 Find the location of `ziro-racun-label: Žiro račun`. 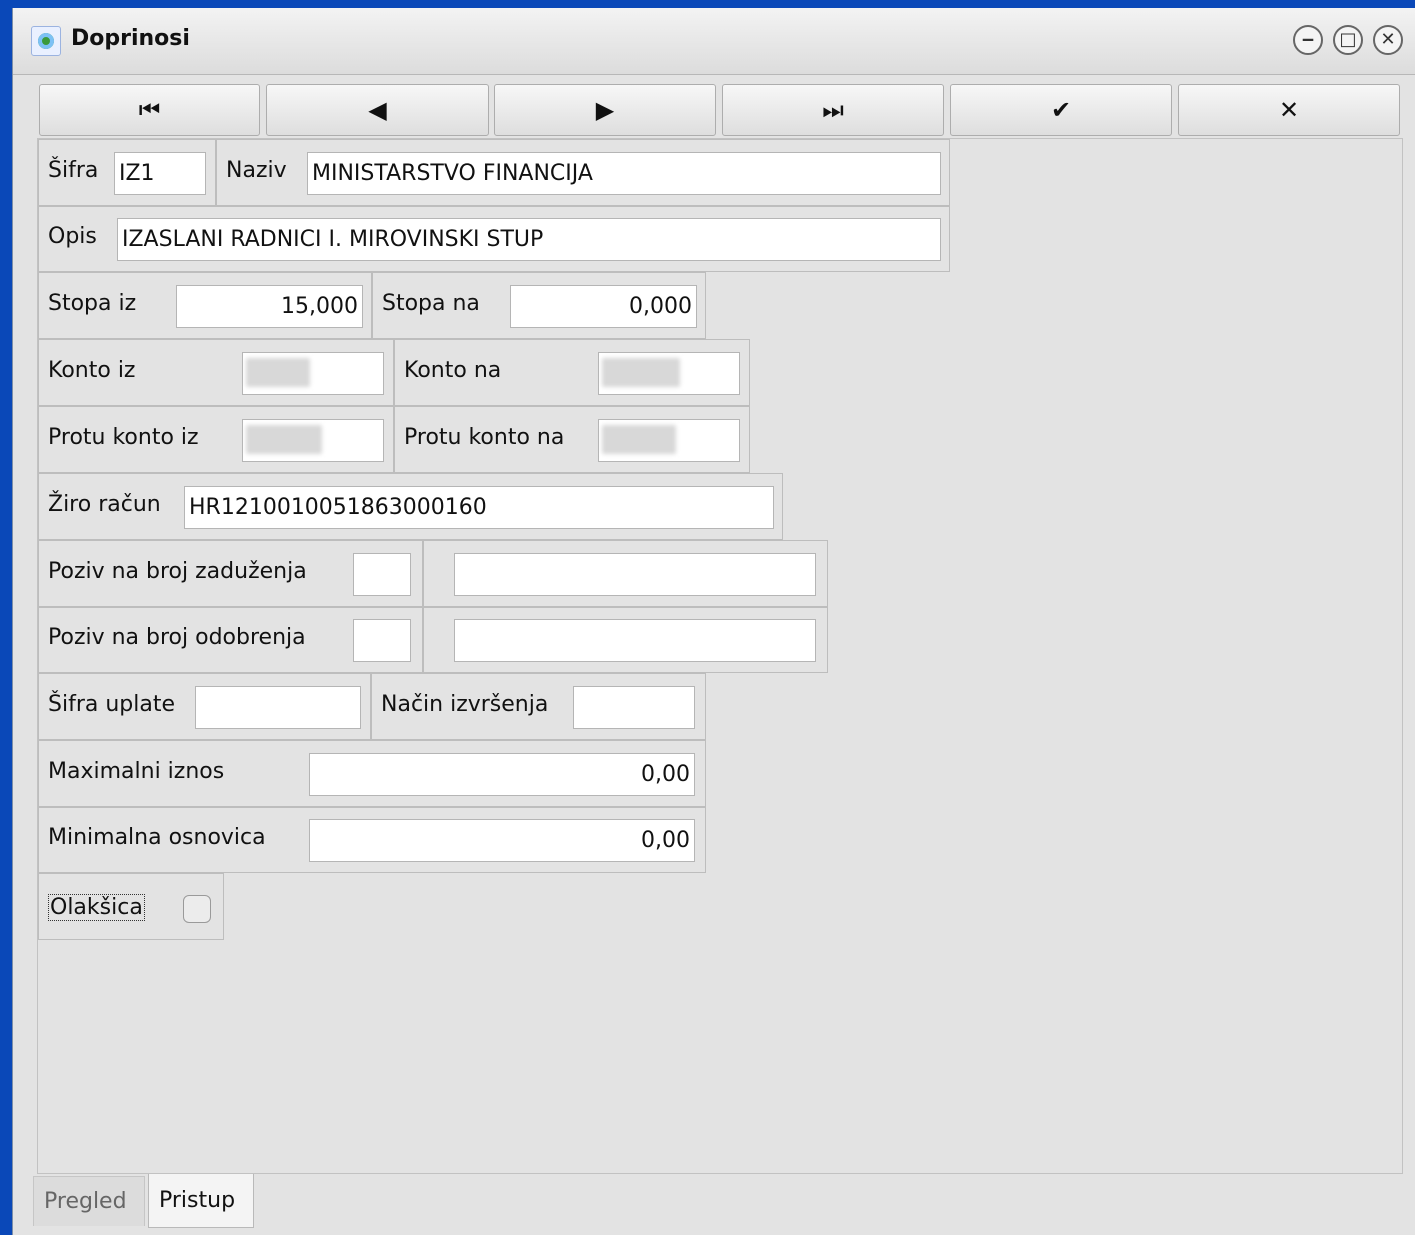

ziro-racun-label: Žiro račun is located at coordinates (104, 504).